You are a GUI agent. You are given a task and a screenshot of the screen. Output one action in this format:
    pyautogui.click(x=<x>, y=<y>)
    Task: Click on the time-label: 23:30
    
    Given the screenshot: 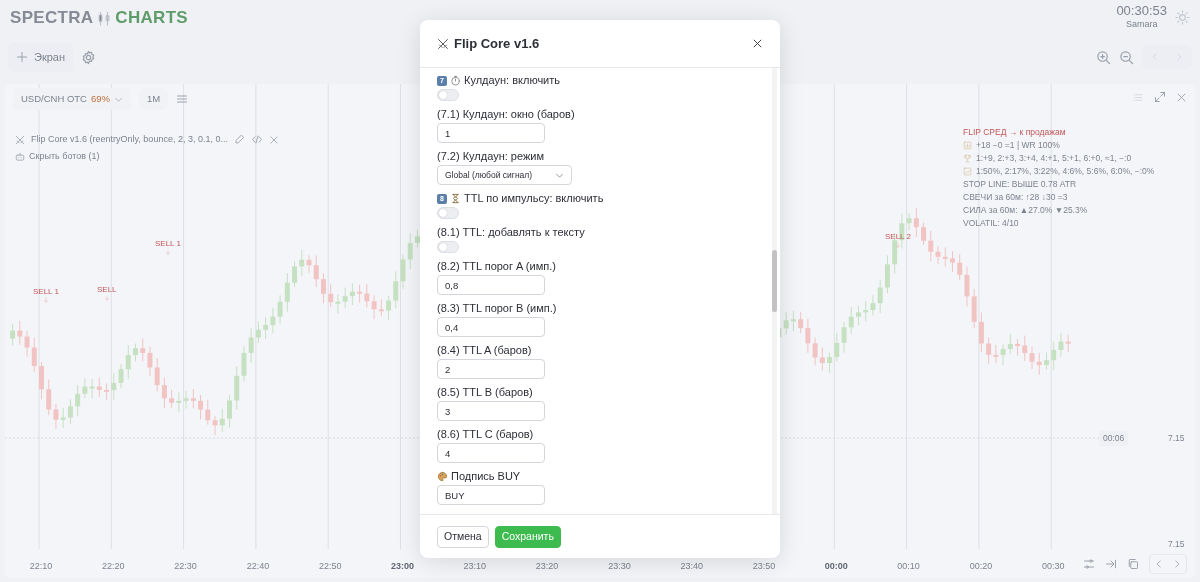 What is the action you would take?
    pyautogui.click(x=619, y=566)
    